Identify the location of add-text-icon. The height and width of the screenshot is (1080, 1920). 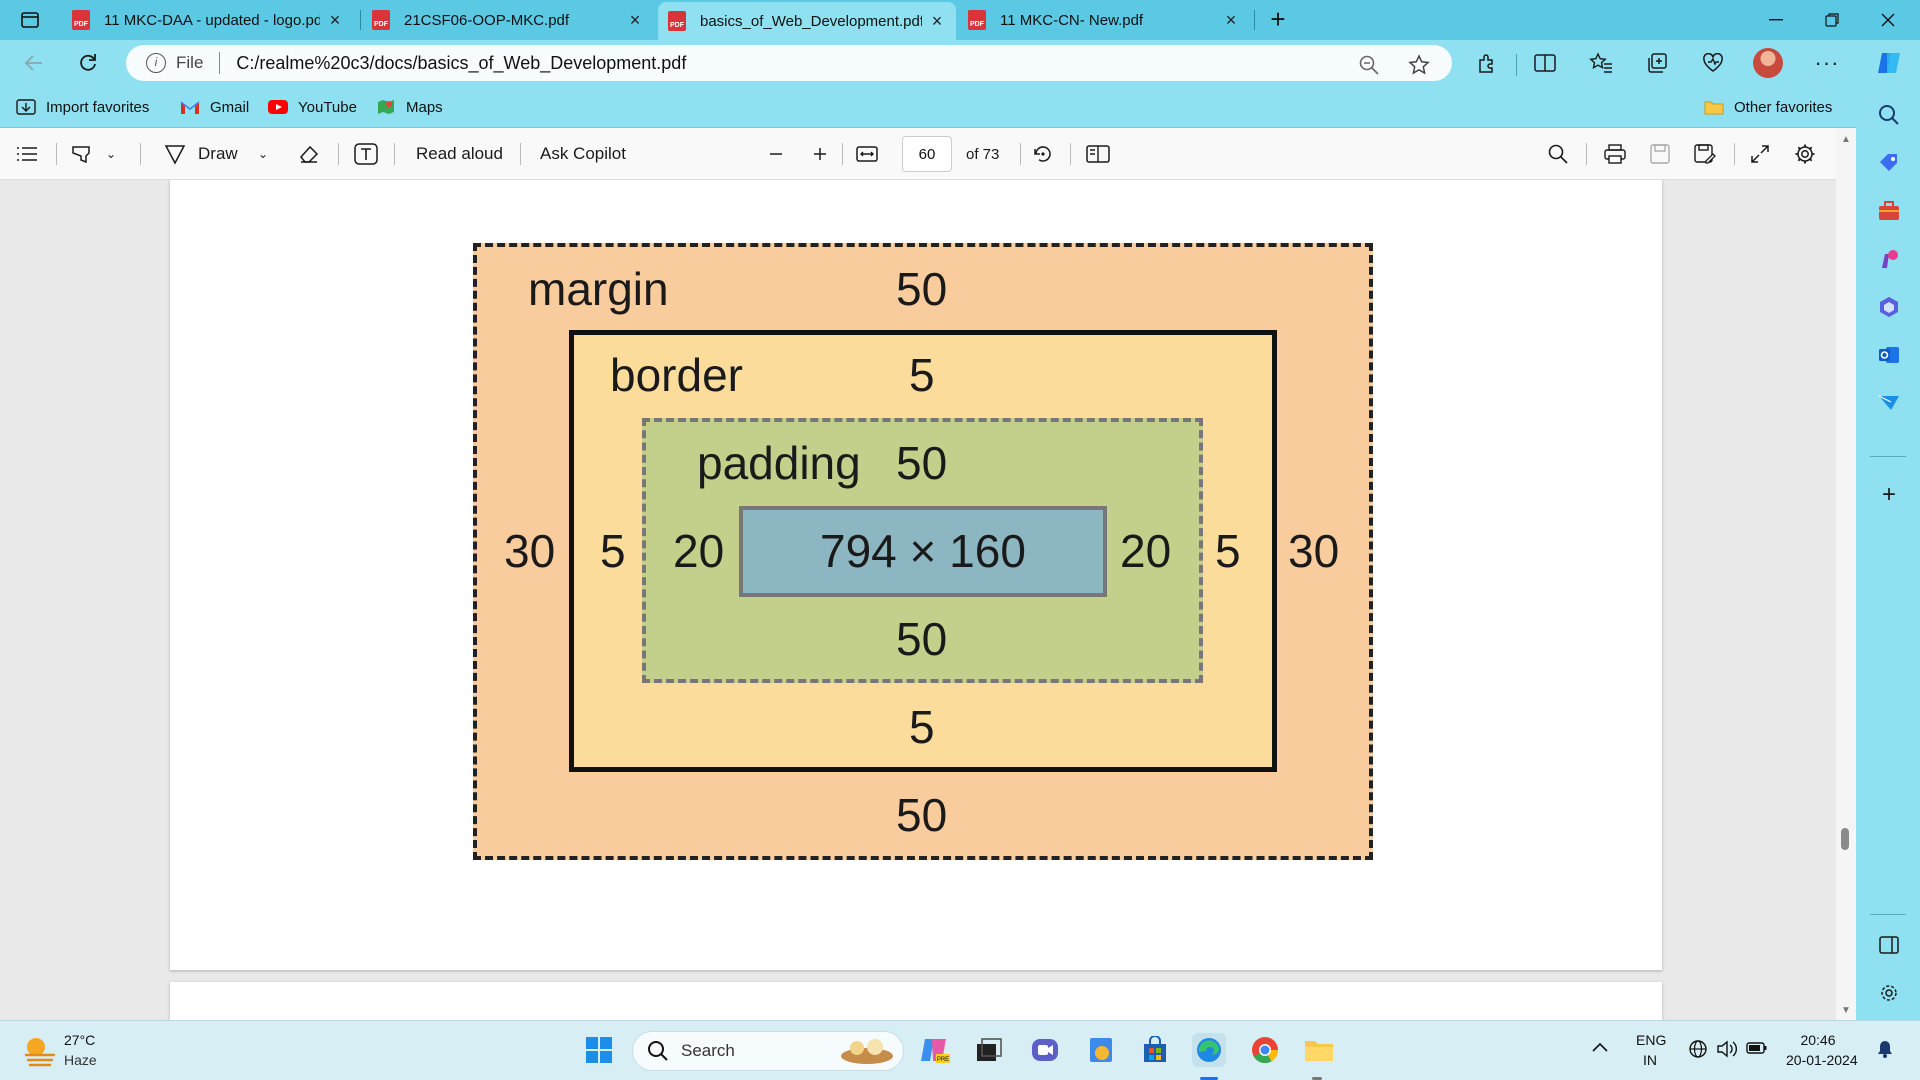
(366, 154).